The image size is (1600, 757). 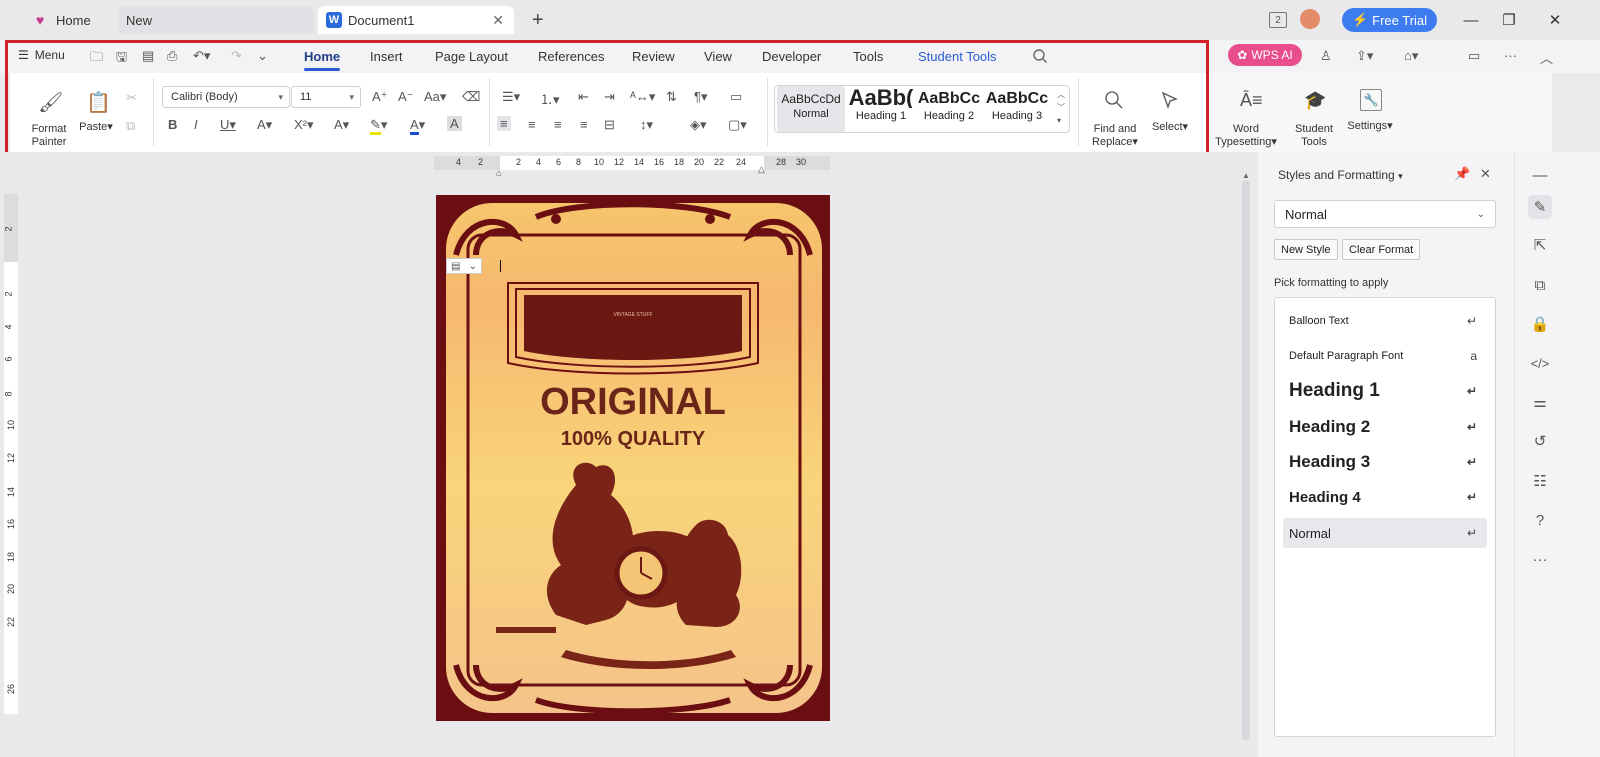 What do you see at coordinates (868, 56) in the screenshot?
I see `tab-tools: Tools` at bounding box center [868, 56].